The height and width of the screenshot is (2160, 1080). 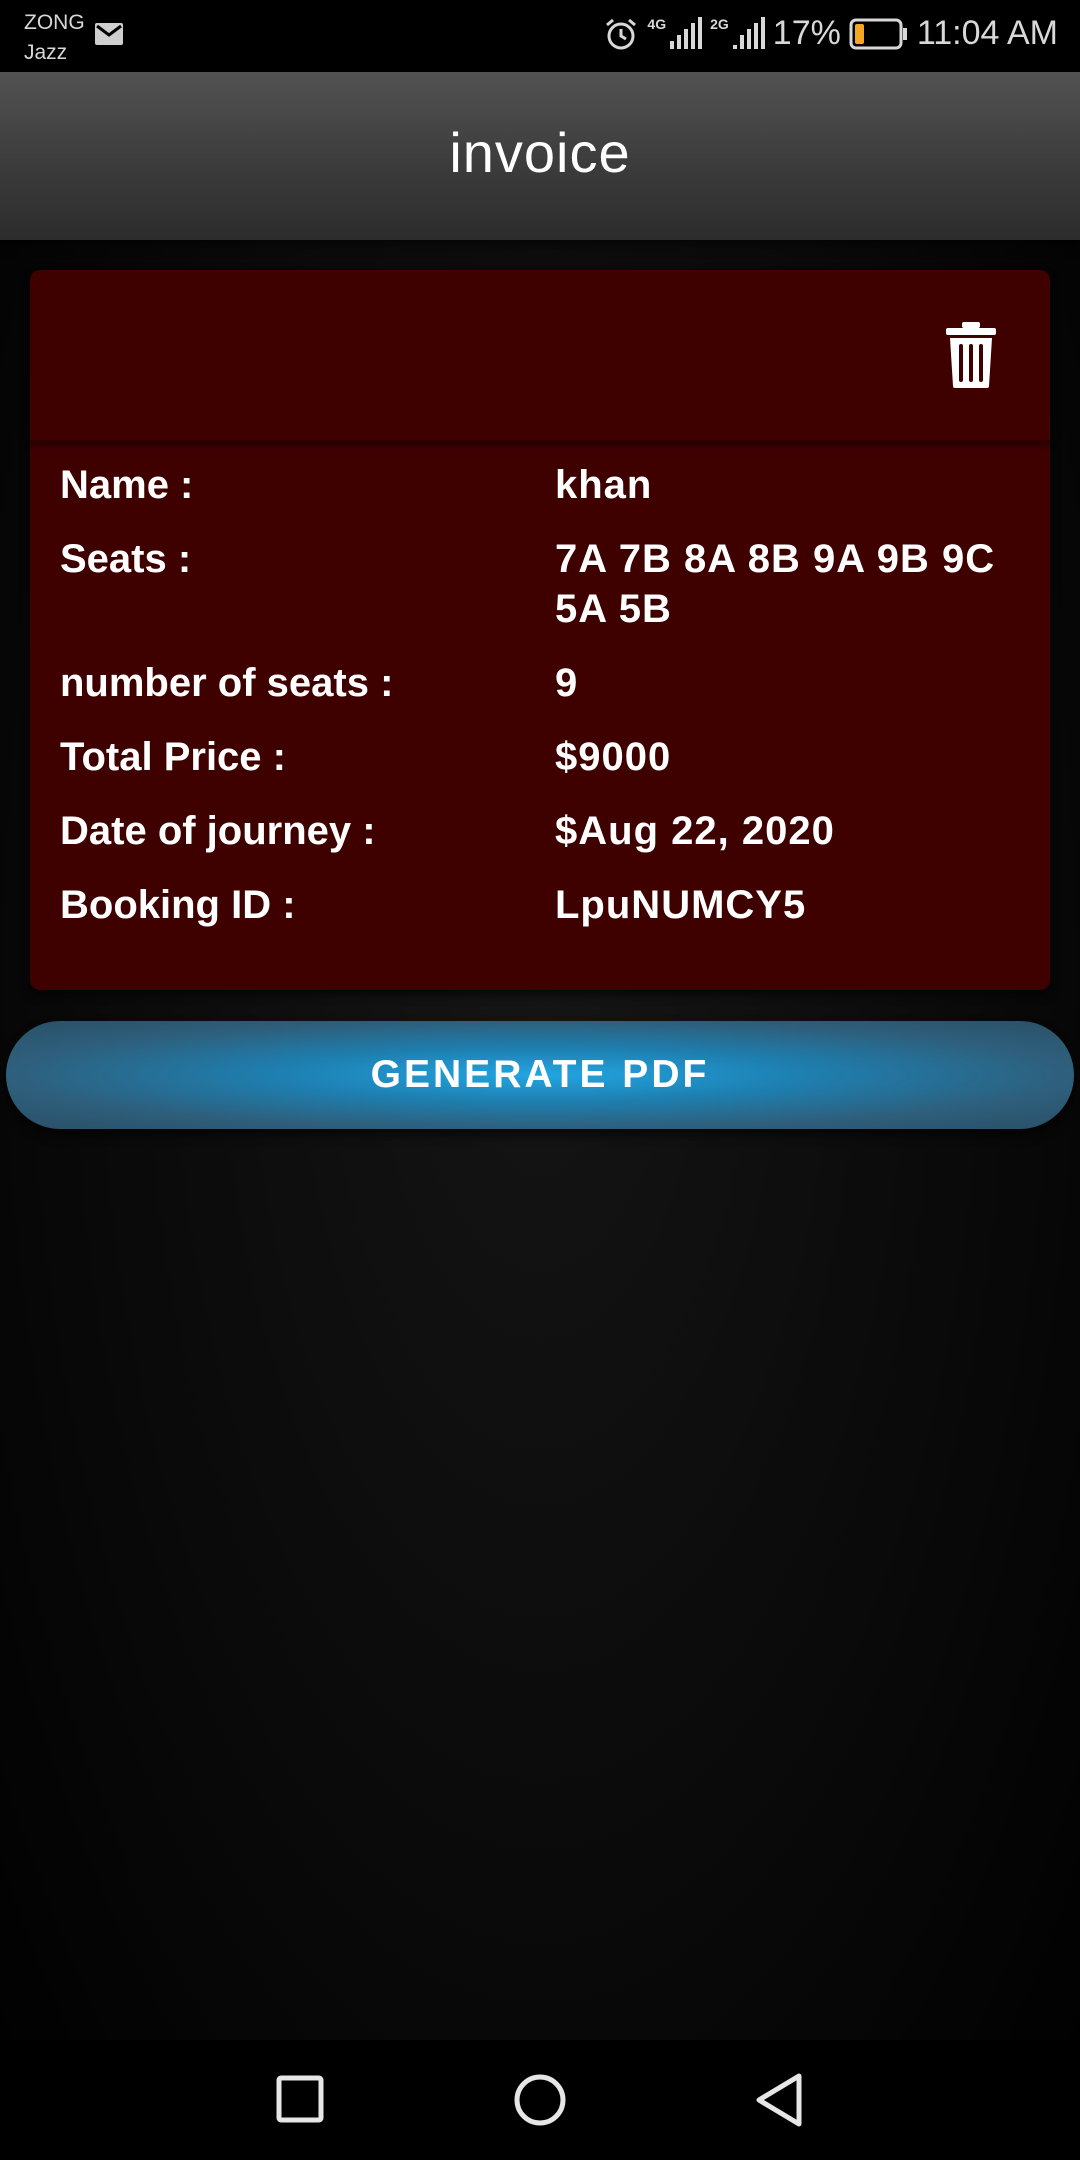 I want to click on home-icon, so click(x=540, y=2100).